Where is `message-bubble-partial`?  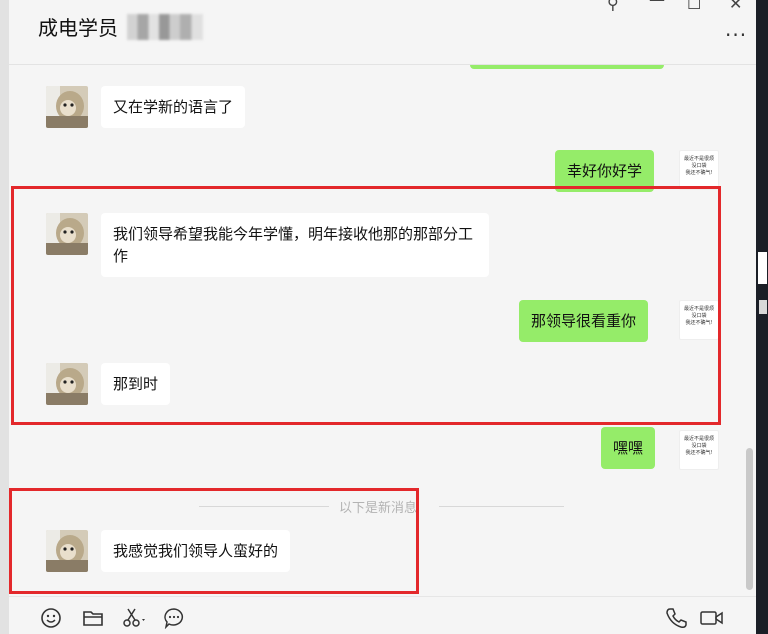 message-bubble-partial is located at coordinates (567, 67).